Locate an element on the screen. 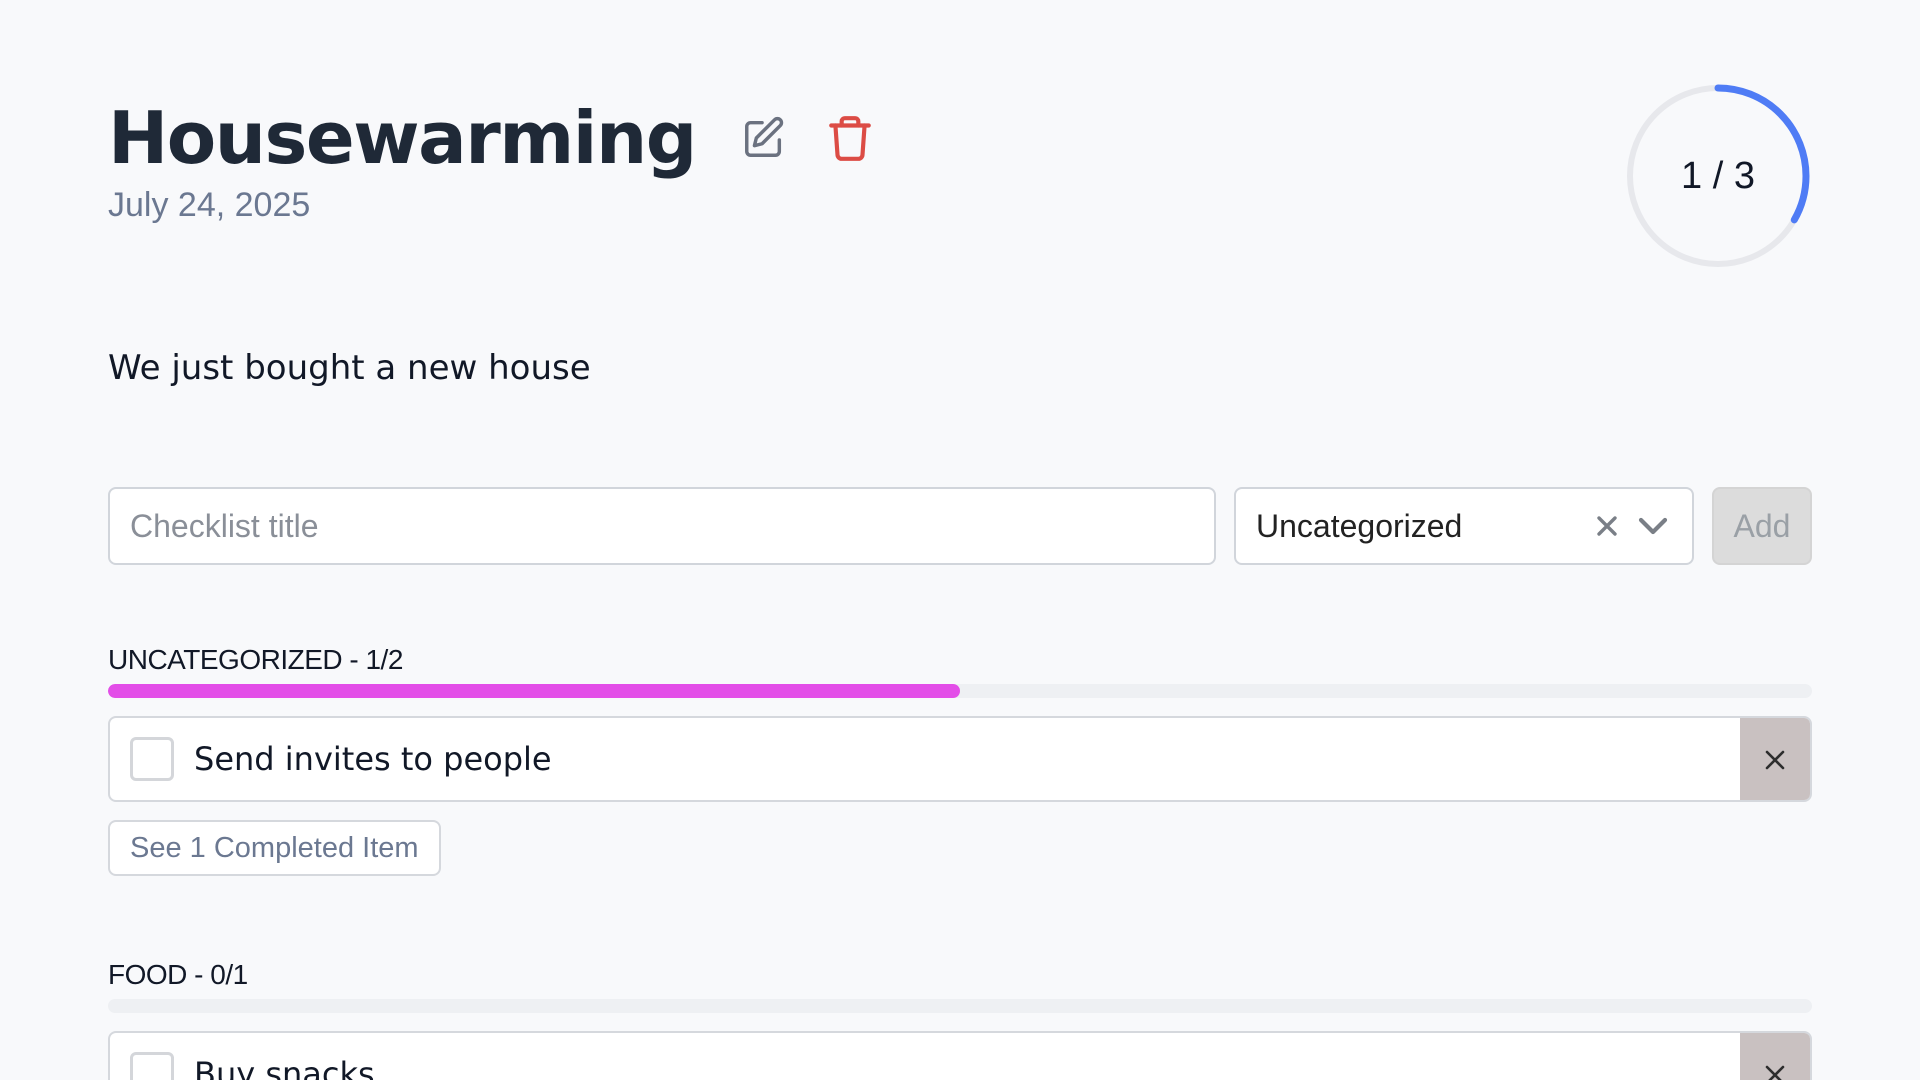  item-label: Send invites to people is located at coordinates (373, 759).